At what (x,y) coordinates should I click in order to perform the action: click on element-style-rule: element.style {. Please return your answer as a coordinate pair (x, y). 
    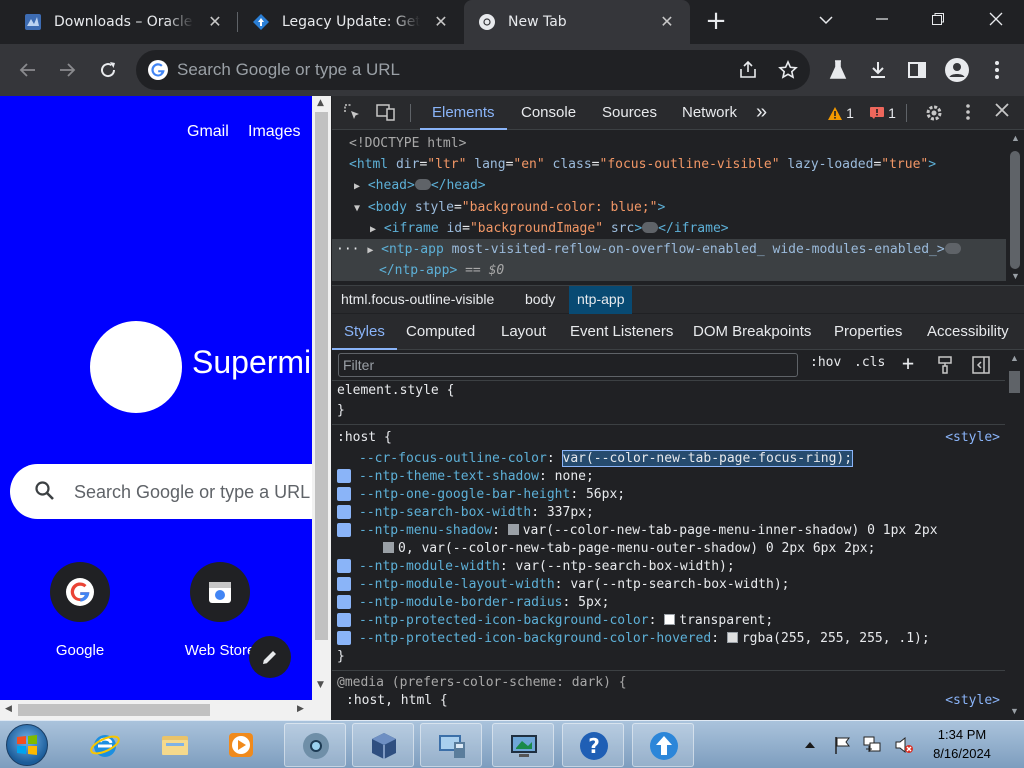
    Looking at the image, I should click on (395, 391).